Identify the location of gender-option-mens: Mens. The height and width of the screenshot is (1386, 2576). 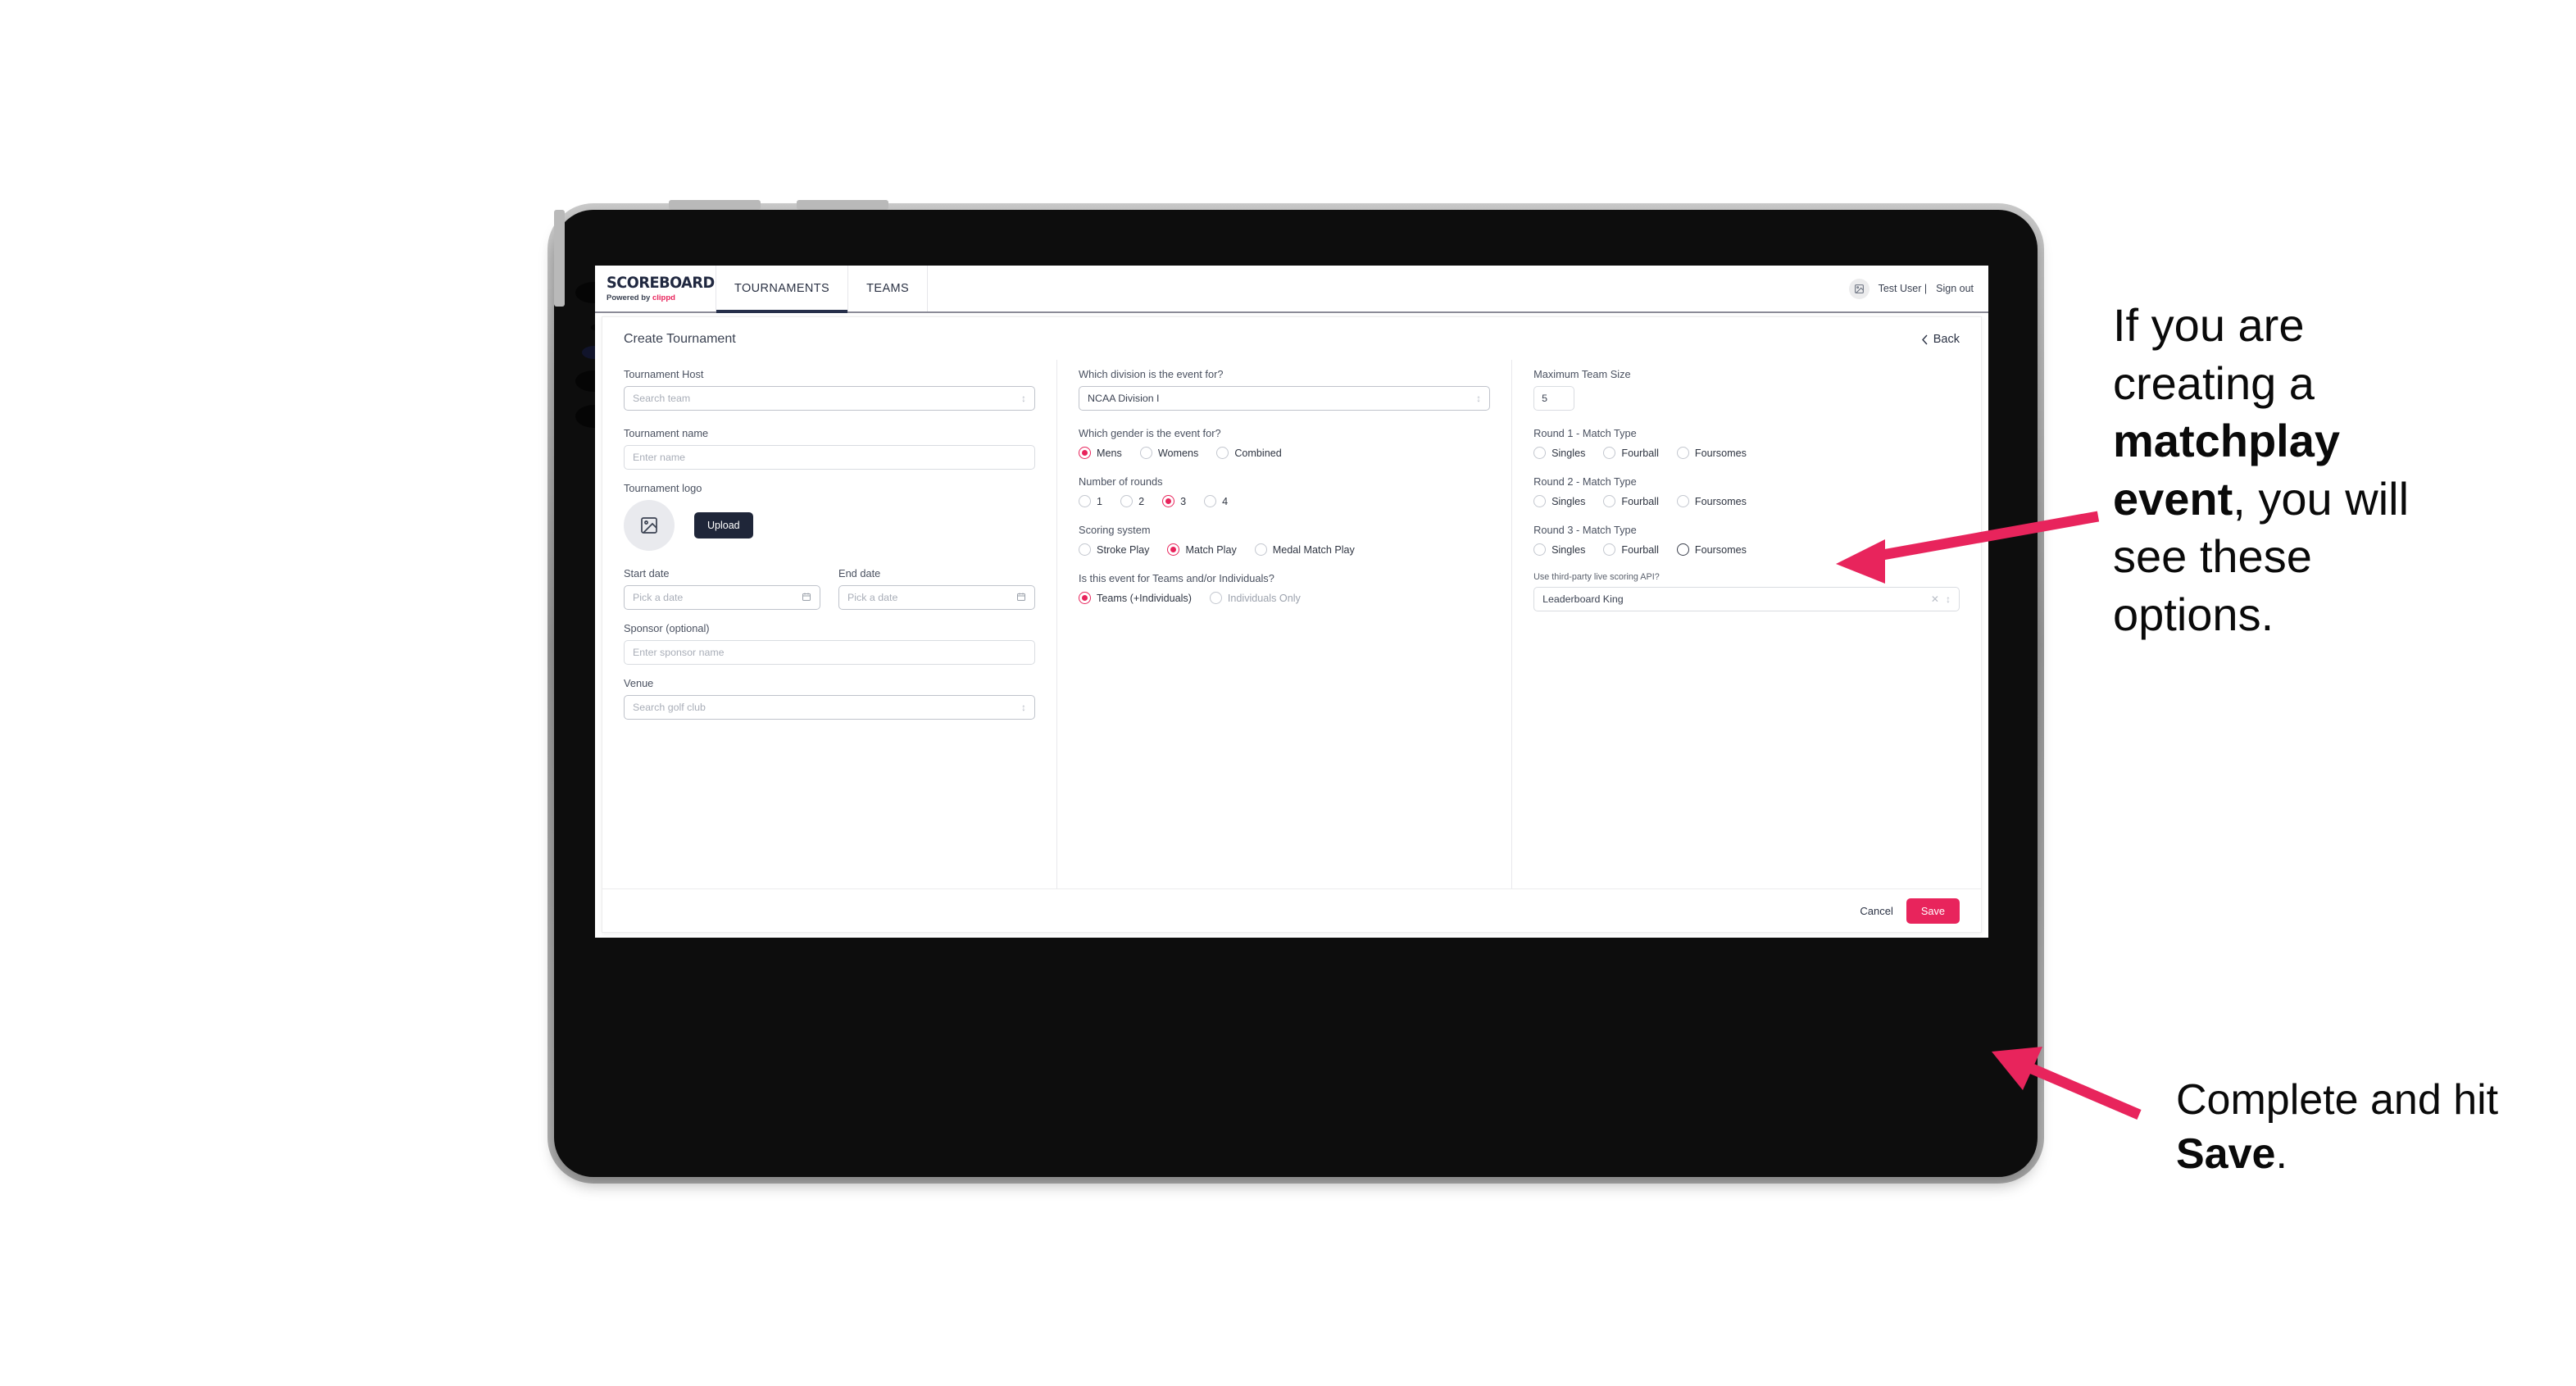
(1100, 453).